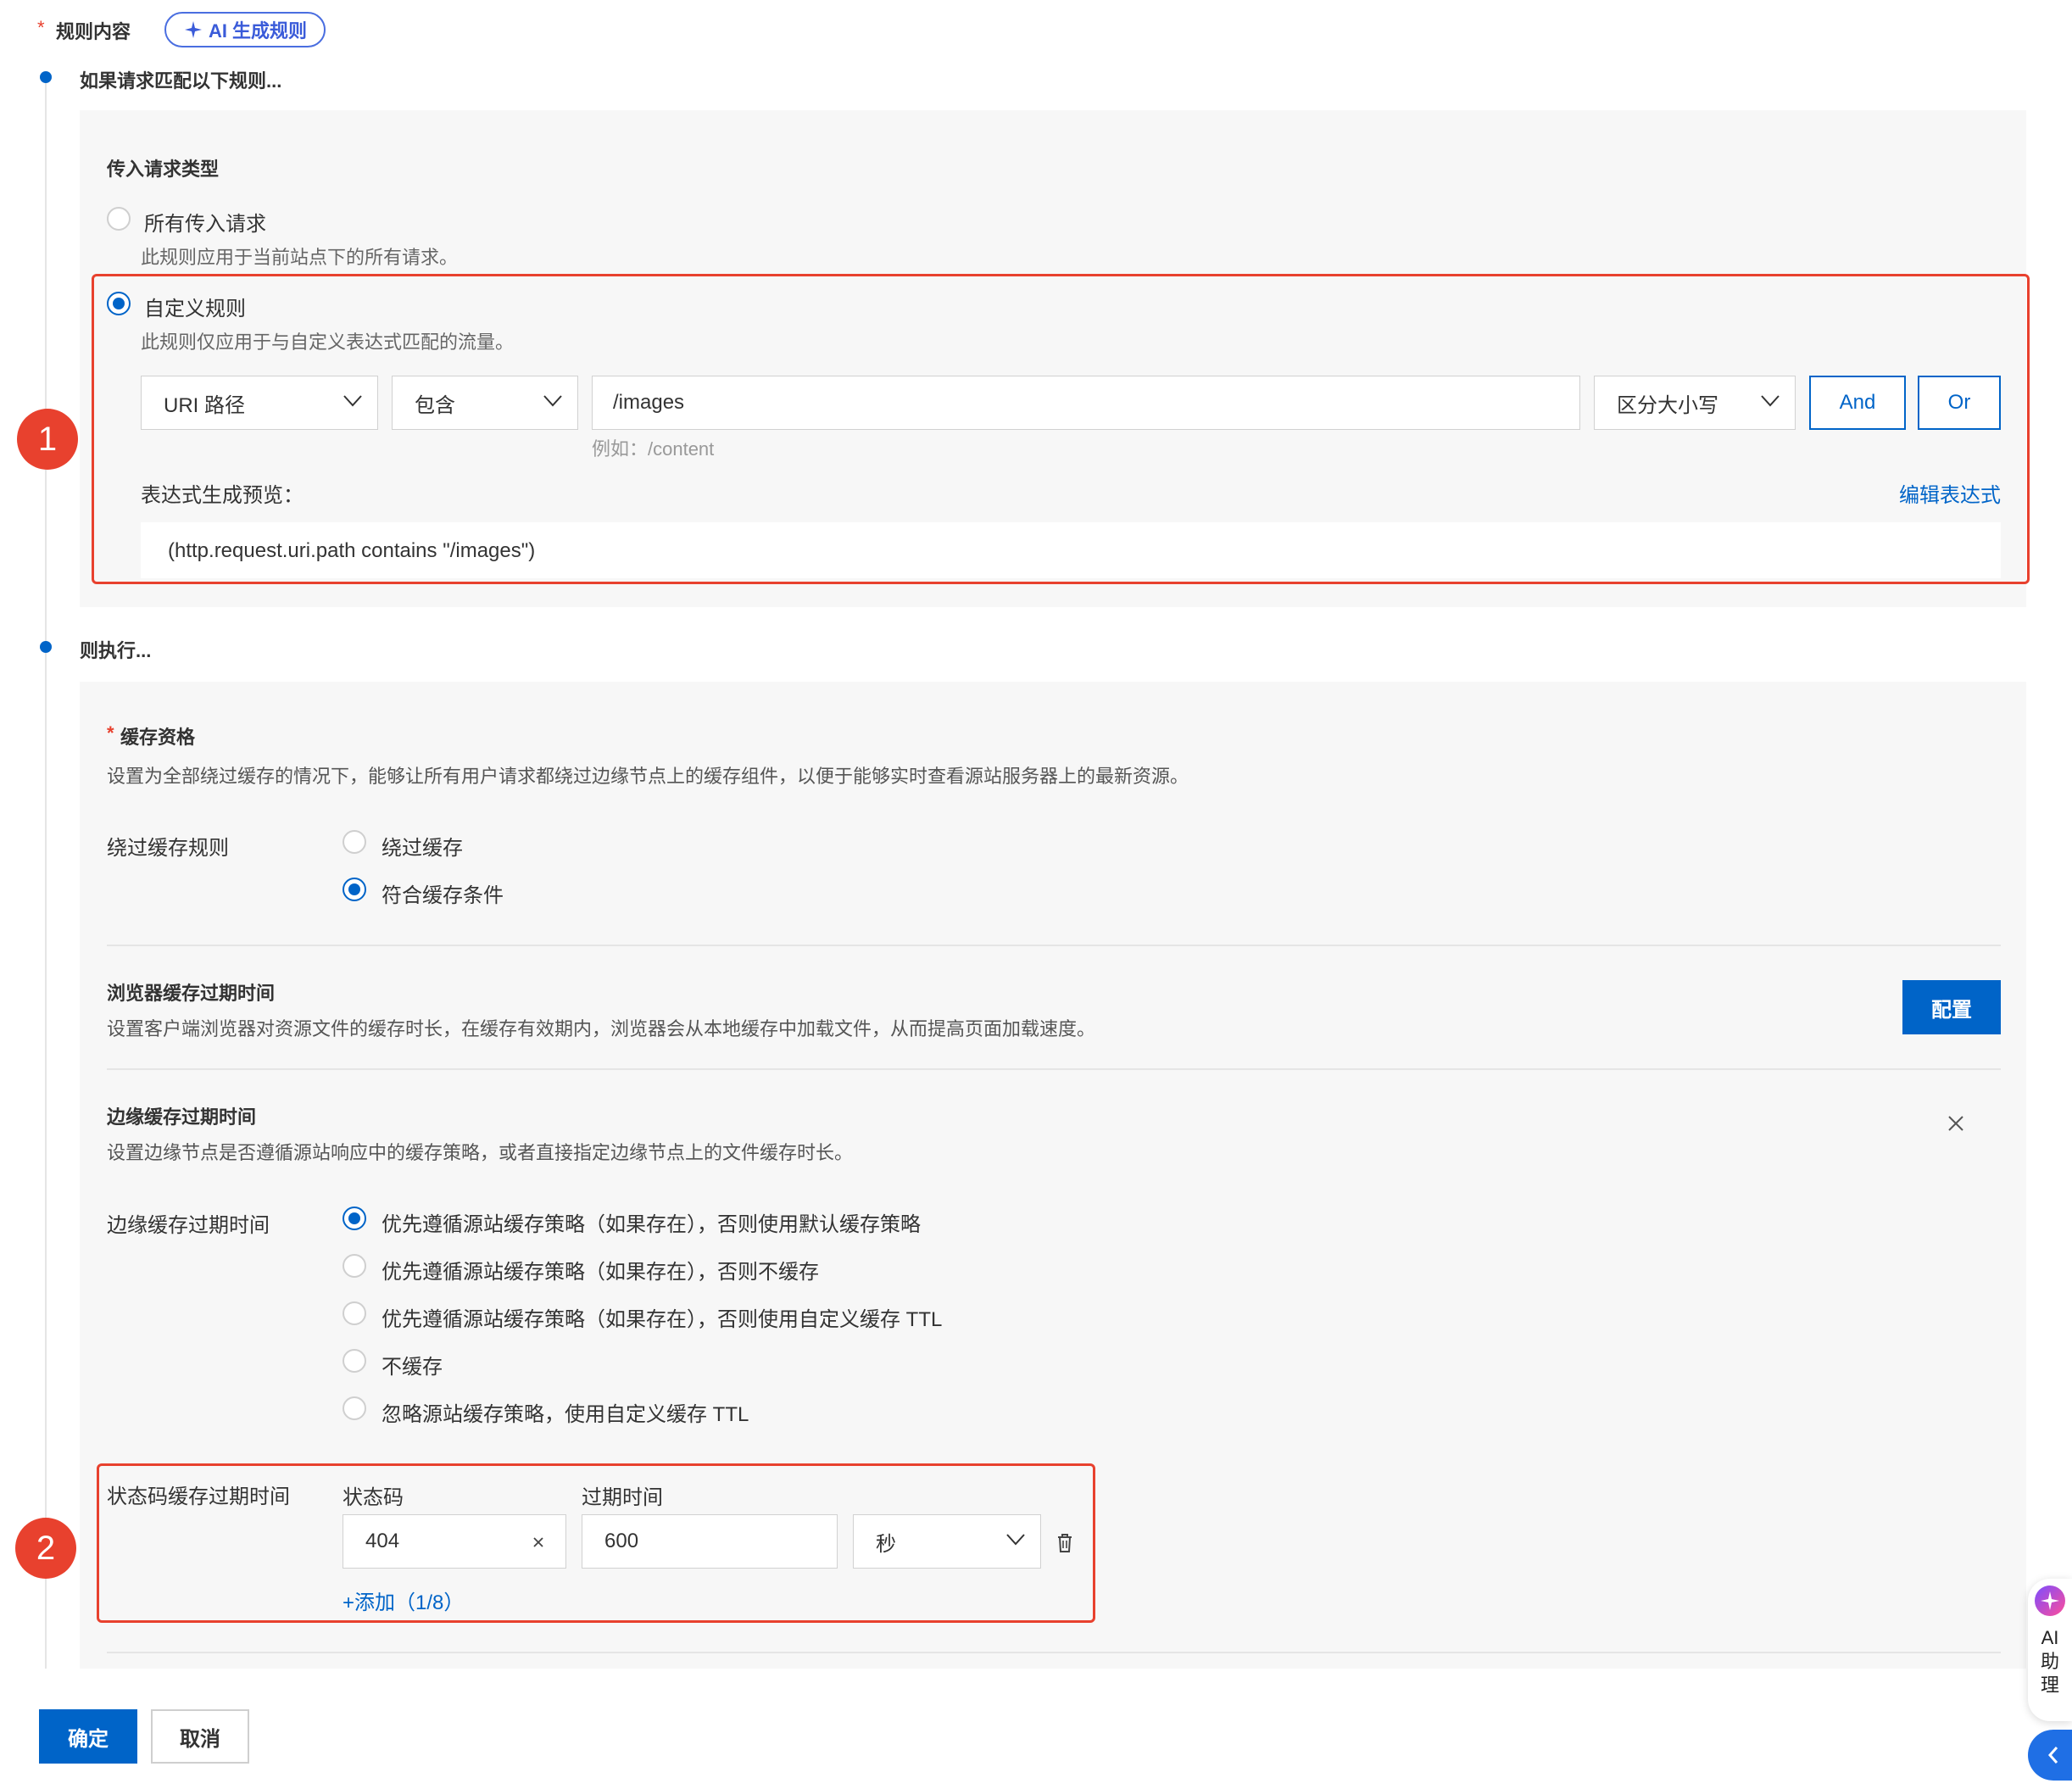 The width and height of the screenshot is (2072, 1789). I want to click on radio-eligible-cache-label: 符合缓存条件, so click(443, 895).